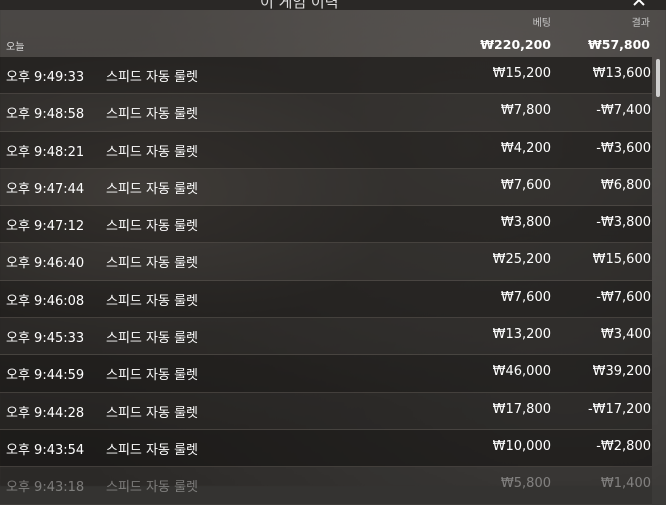 The height and width of the screenshot is (505, 666). I want to click on history-row: 오후 9:44:59 스피드 자동 룰렛 ₩46,000 ₩39,200, so click(326, 374).